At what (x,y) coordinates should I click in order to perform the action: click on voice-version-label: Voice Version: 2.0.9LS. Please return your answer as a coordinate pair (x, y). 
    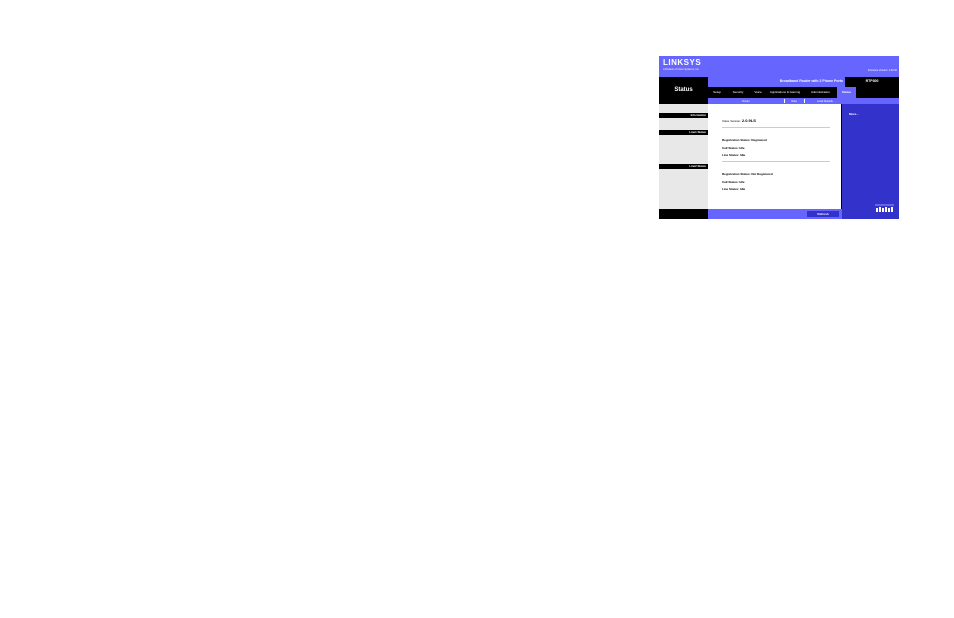
    Looking at the image, I should click on (739, 120).